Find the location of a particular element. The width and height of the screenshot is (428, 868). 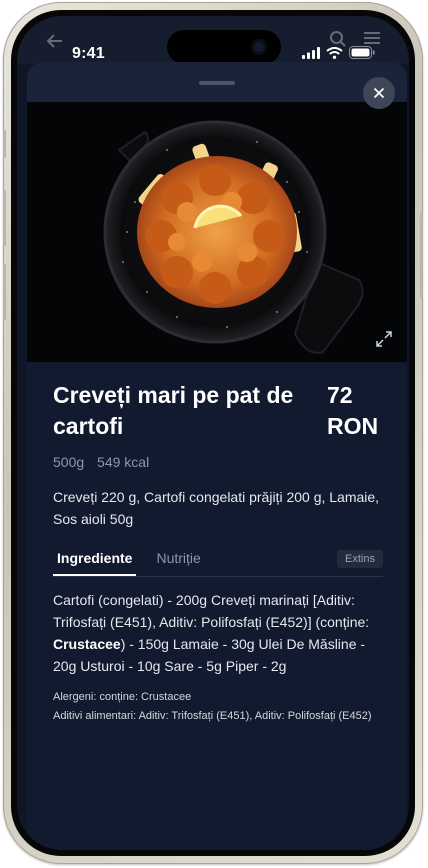

status-bar: 9:41 is located at coordinates (213, 40).